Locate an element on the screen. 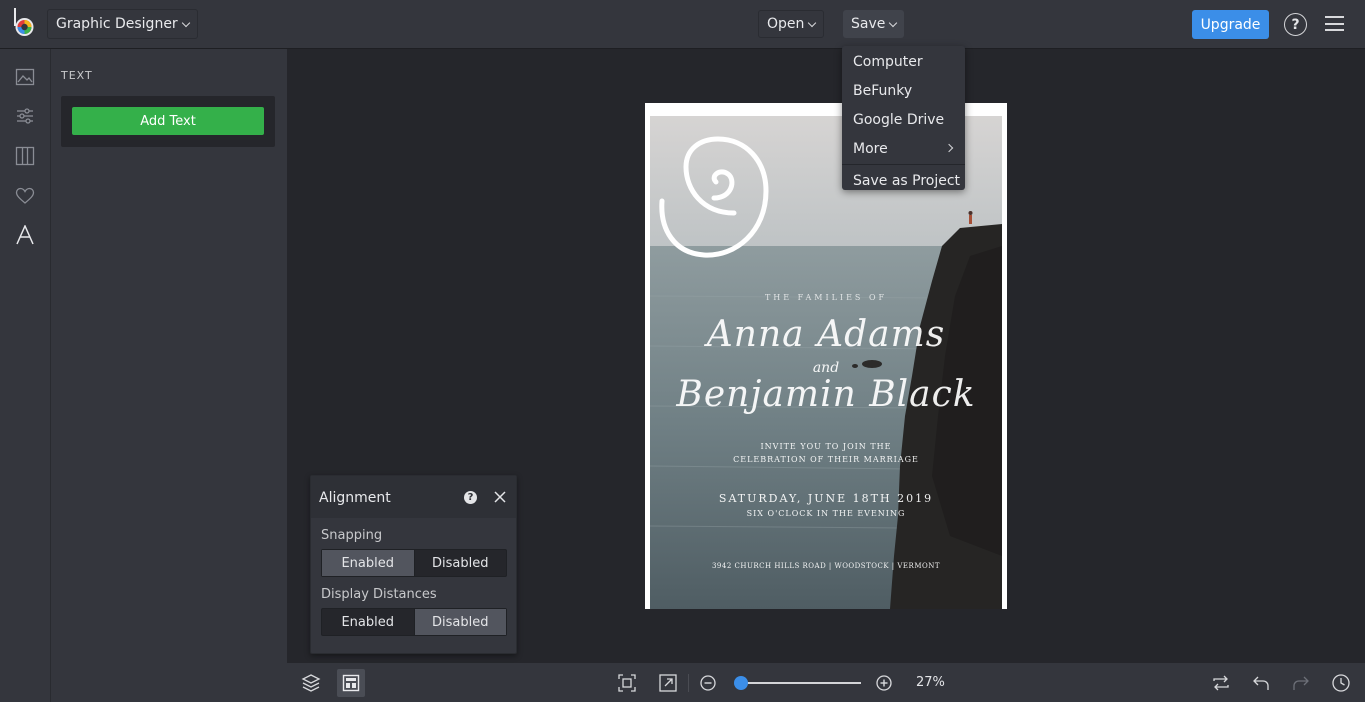 This screenshot has height=702, width=1365. zoom-level: 27% is located at coordinates (930, 682).